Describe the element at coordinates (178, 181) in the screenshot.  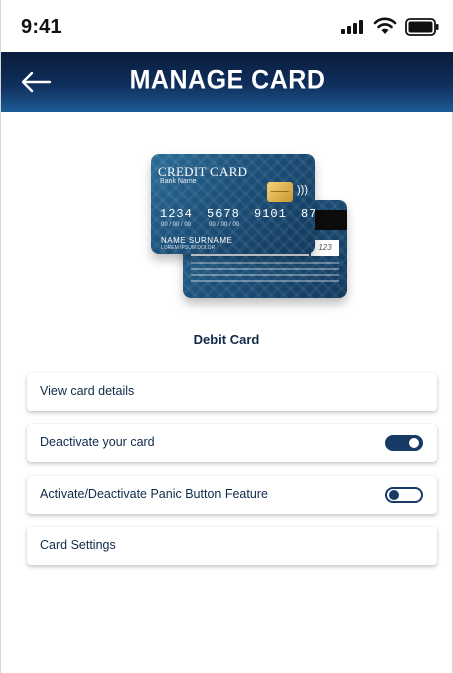
I see `card-bank-name: Bank Name` at that location.